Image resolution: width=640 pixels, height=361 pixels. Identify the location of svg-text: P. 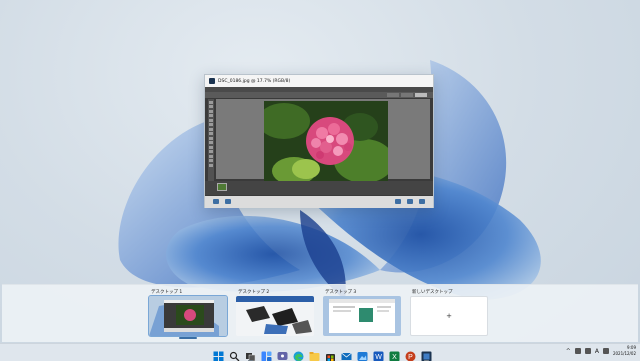
(410, 357).